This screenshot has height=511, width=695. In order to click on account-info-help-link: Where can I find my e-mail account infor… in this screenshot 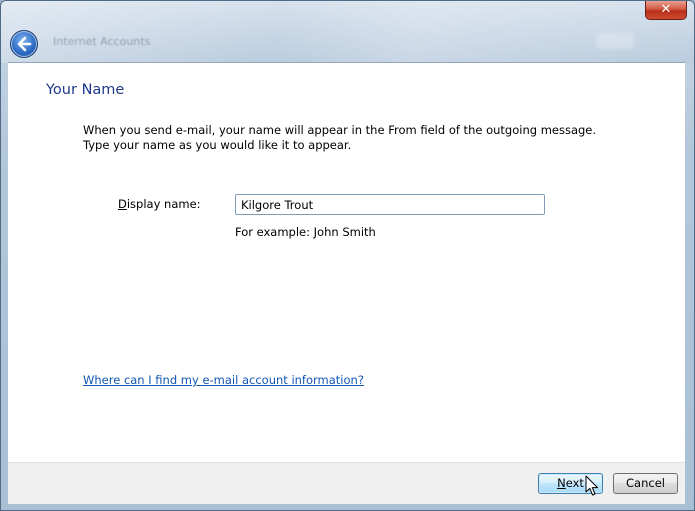, I will do `click(223, 380)`.